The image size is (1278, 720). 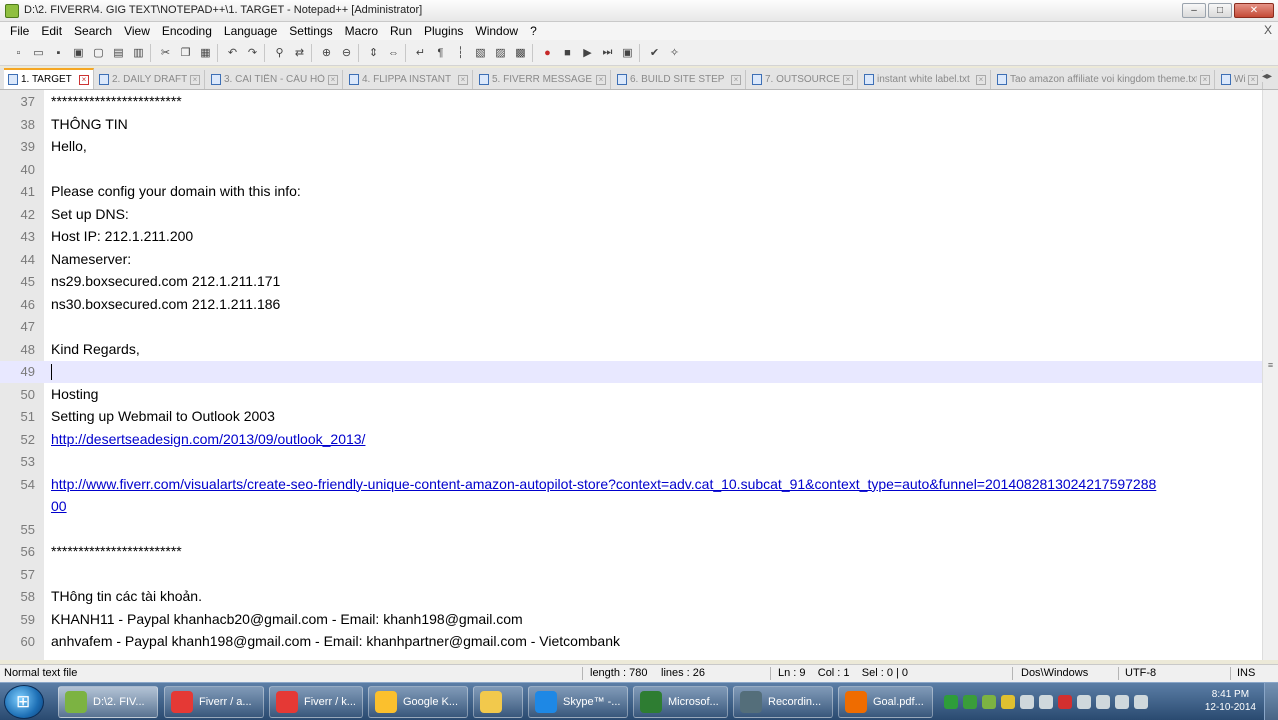 I want to click on menu-macro: Macro, so click(x=361, y=31).